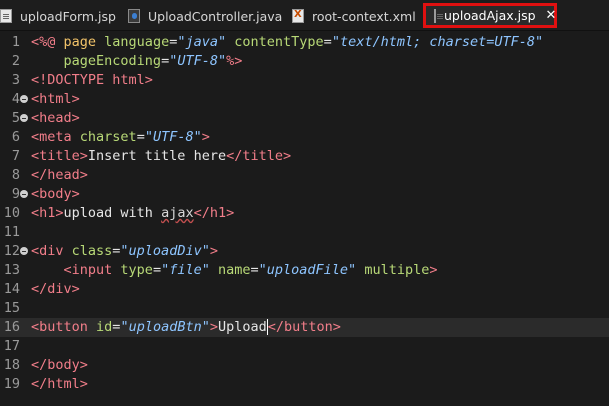 The width and height of the screenshot is (609, 406). I want to click on line-number: 5, so click(15, 118).